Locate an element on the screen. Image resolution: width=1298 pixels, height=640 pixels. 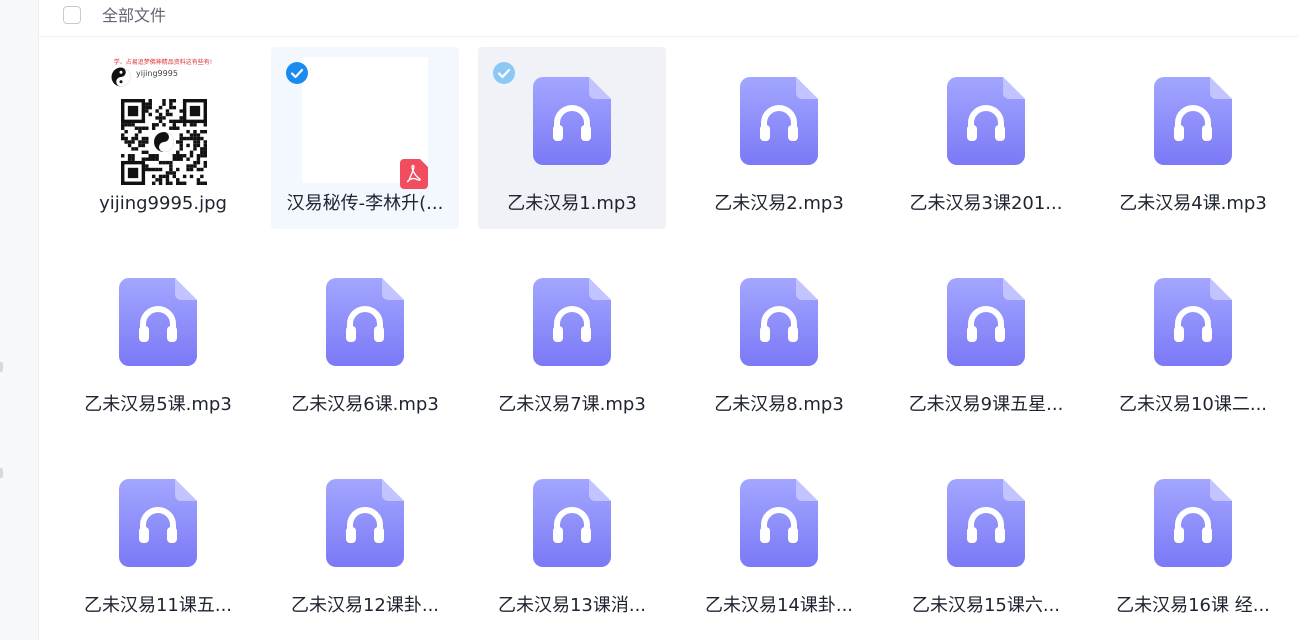
thumbnail-username: yijing9995 is located at coordinates (157, 73).